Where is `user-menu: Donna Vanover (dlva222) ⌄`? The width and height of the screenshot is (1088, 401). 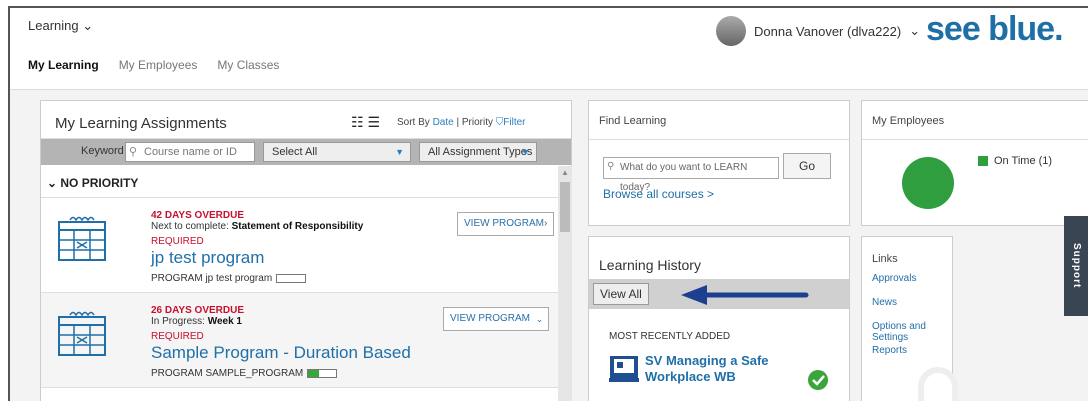 user-menu: Donna Vanover (dlva222) ⌄ is located at coordinates (818, 31).